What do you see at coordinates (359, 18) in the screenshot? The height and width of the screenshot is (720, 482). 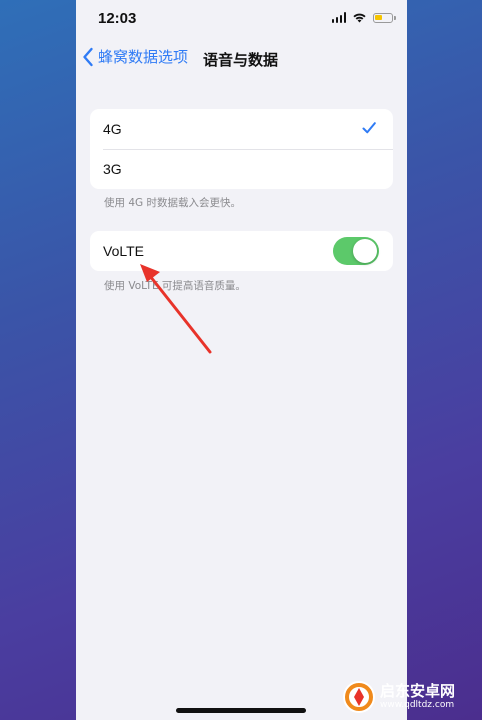 I see `wifi-icon` at bounding box center [359, 18].